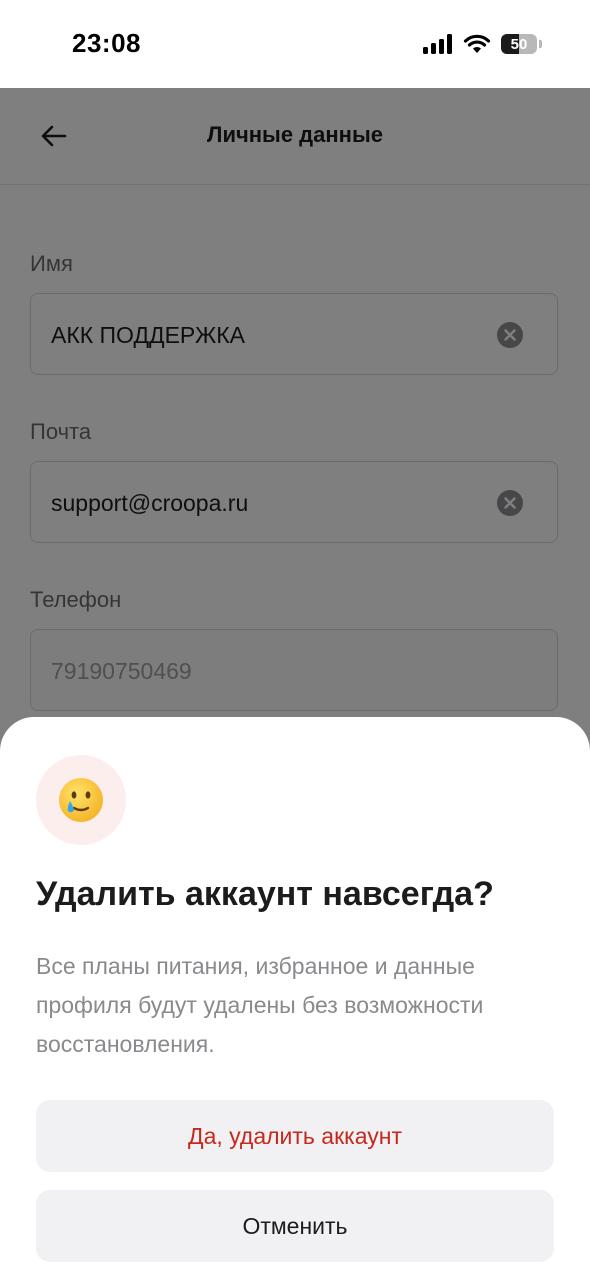 This screenshot has width=590, height=1280. Describe the element at coordinates (295, 44) in the screenshot. I see `status-bar: 23:08 50` at that location.